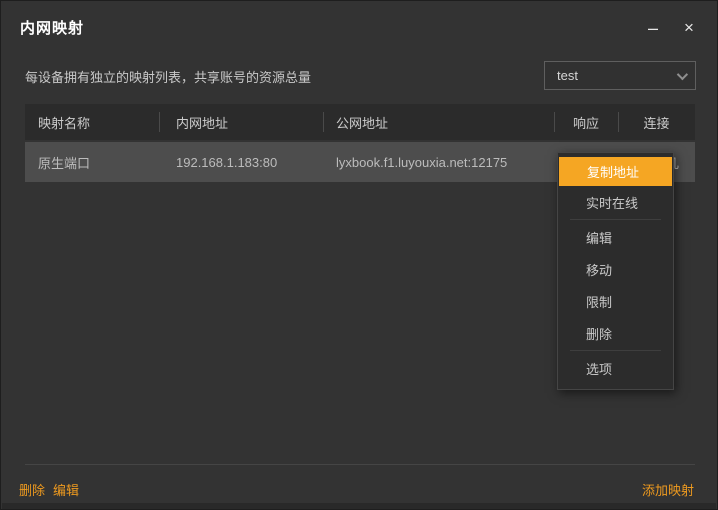 Image resolution: width=718 pixels, height=510 pixels. I want to click on menu-item-limit: 限制, so click(615, 301).